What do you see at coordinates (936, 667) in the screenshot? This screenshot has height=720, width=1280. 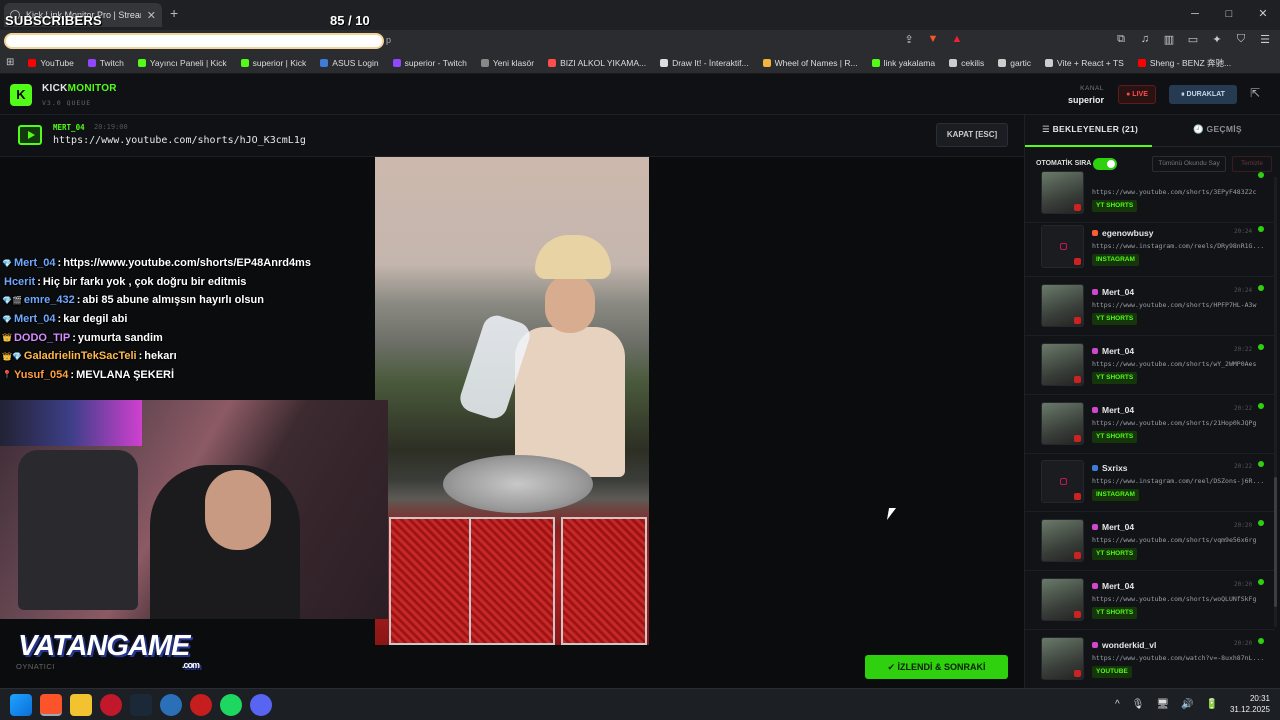 I see `watched-next-button: ✔ İZLENDİ & SONRAKİ` at bounding box center [936, 667].